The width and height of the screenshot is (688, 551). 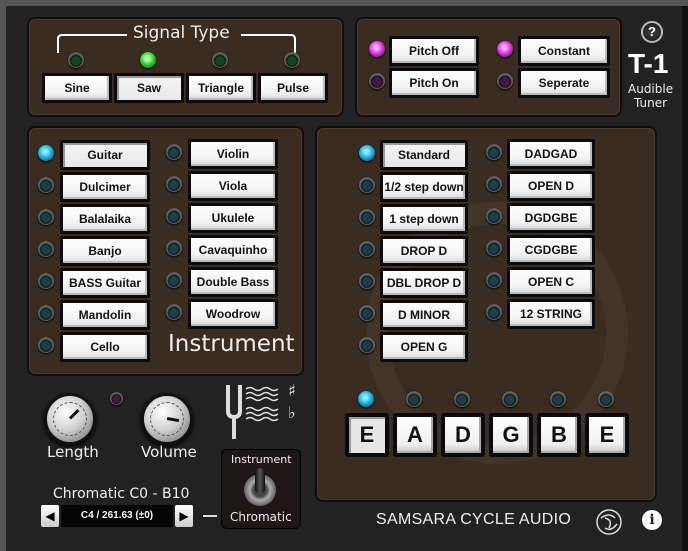 I want to click on company-name: SAMSARA CYCLE AUDIO, so click(x=474, y=519).